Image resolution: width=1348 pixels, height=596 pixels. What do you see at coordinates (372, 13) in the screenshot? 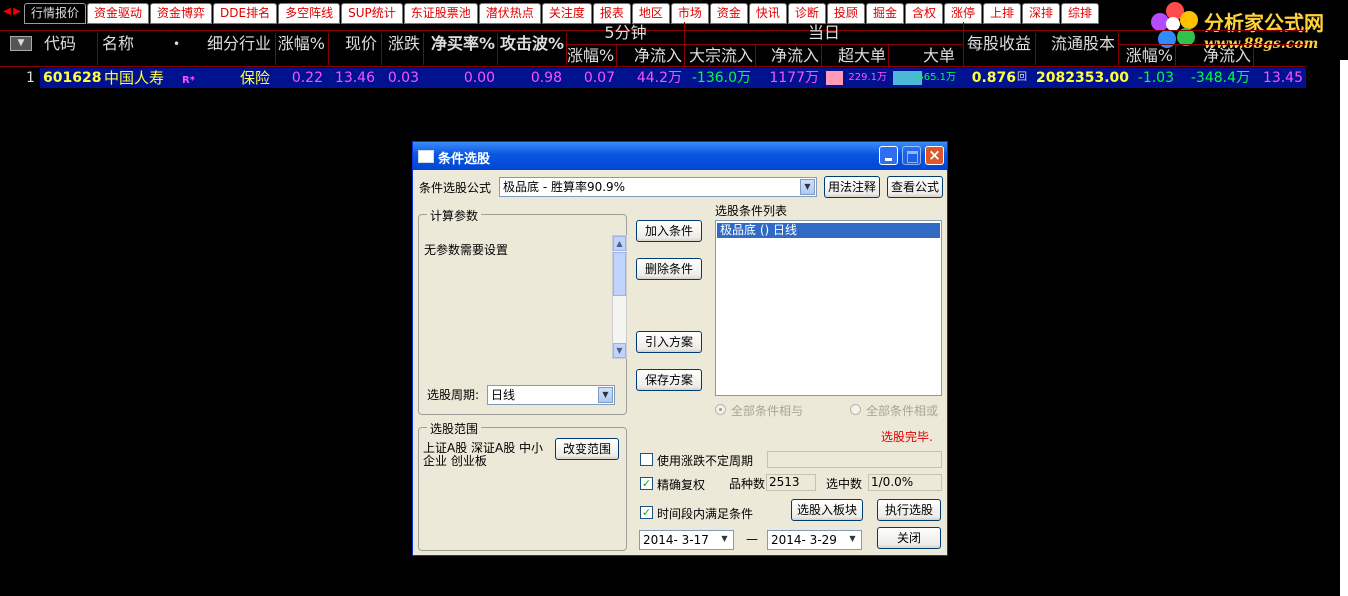
I see `tab-5: SUP统计` at bounding box center [372, 13].